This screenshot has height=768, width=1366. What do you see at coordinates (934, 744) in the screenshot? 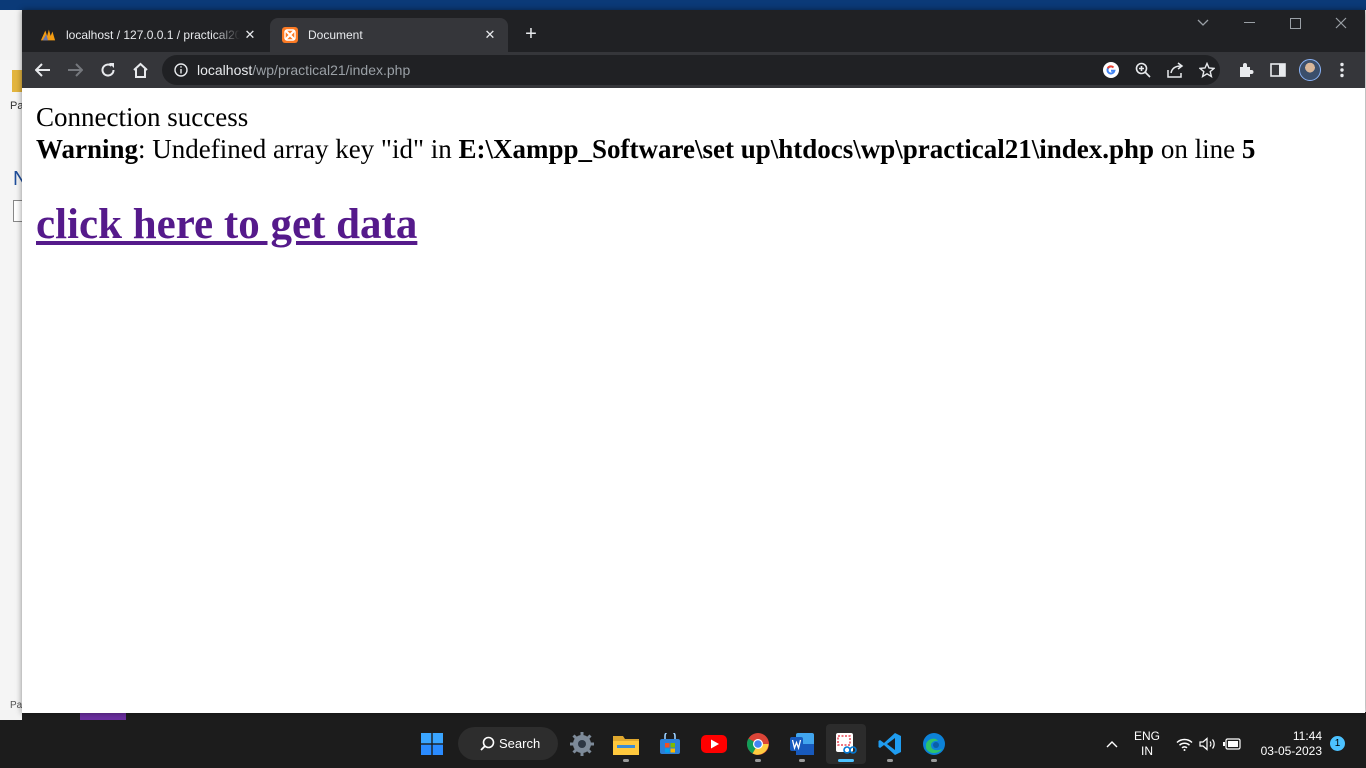
I see `edge-icon` at bounding box center [934, 744].